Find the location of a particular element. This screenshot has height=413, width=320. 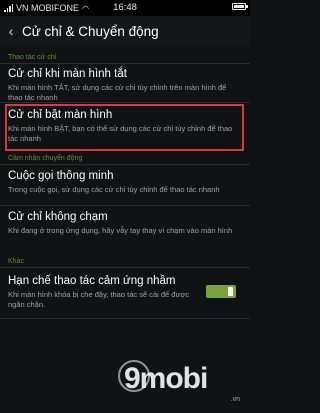

setting-title: Hạn chế thao tác cảm ứng nhầm is located at coordinates (92, 281).